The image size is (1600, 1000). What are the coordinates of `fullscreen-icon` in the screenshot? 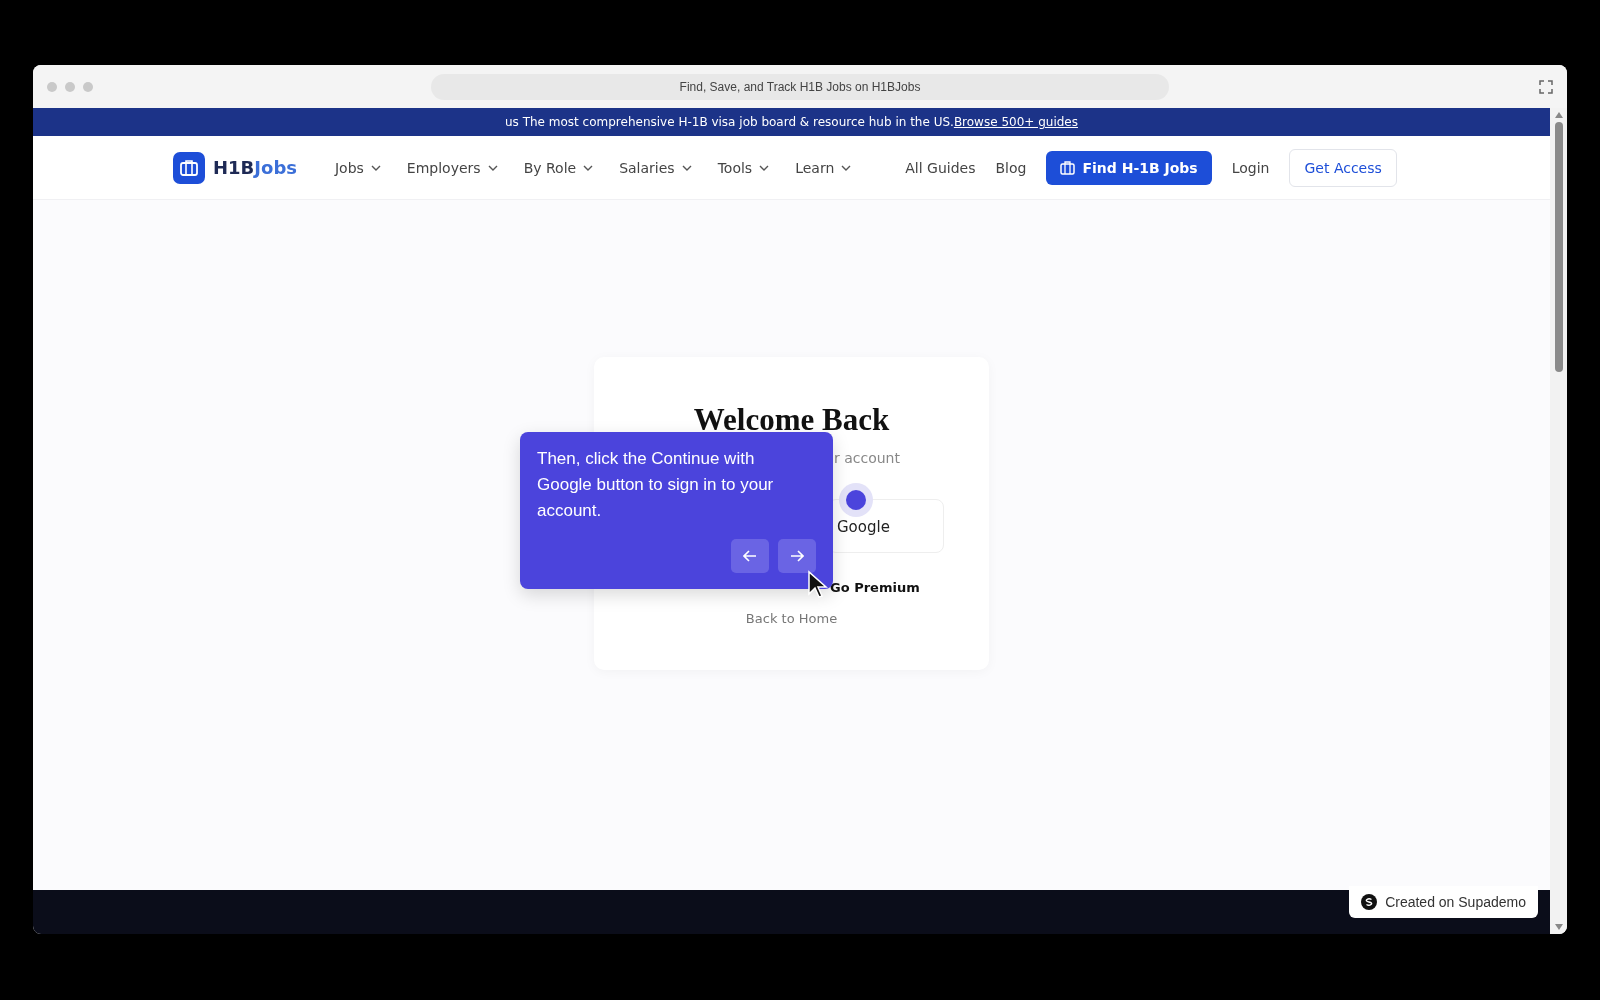 It's located at (1546, 86).